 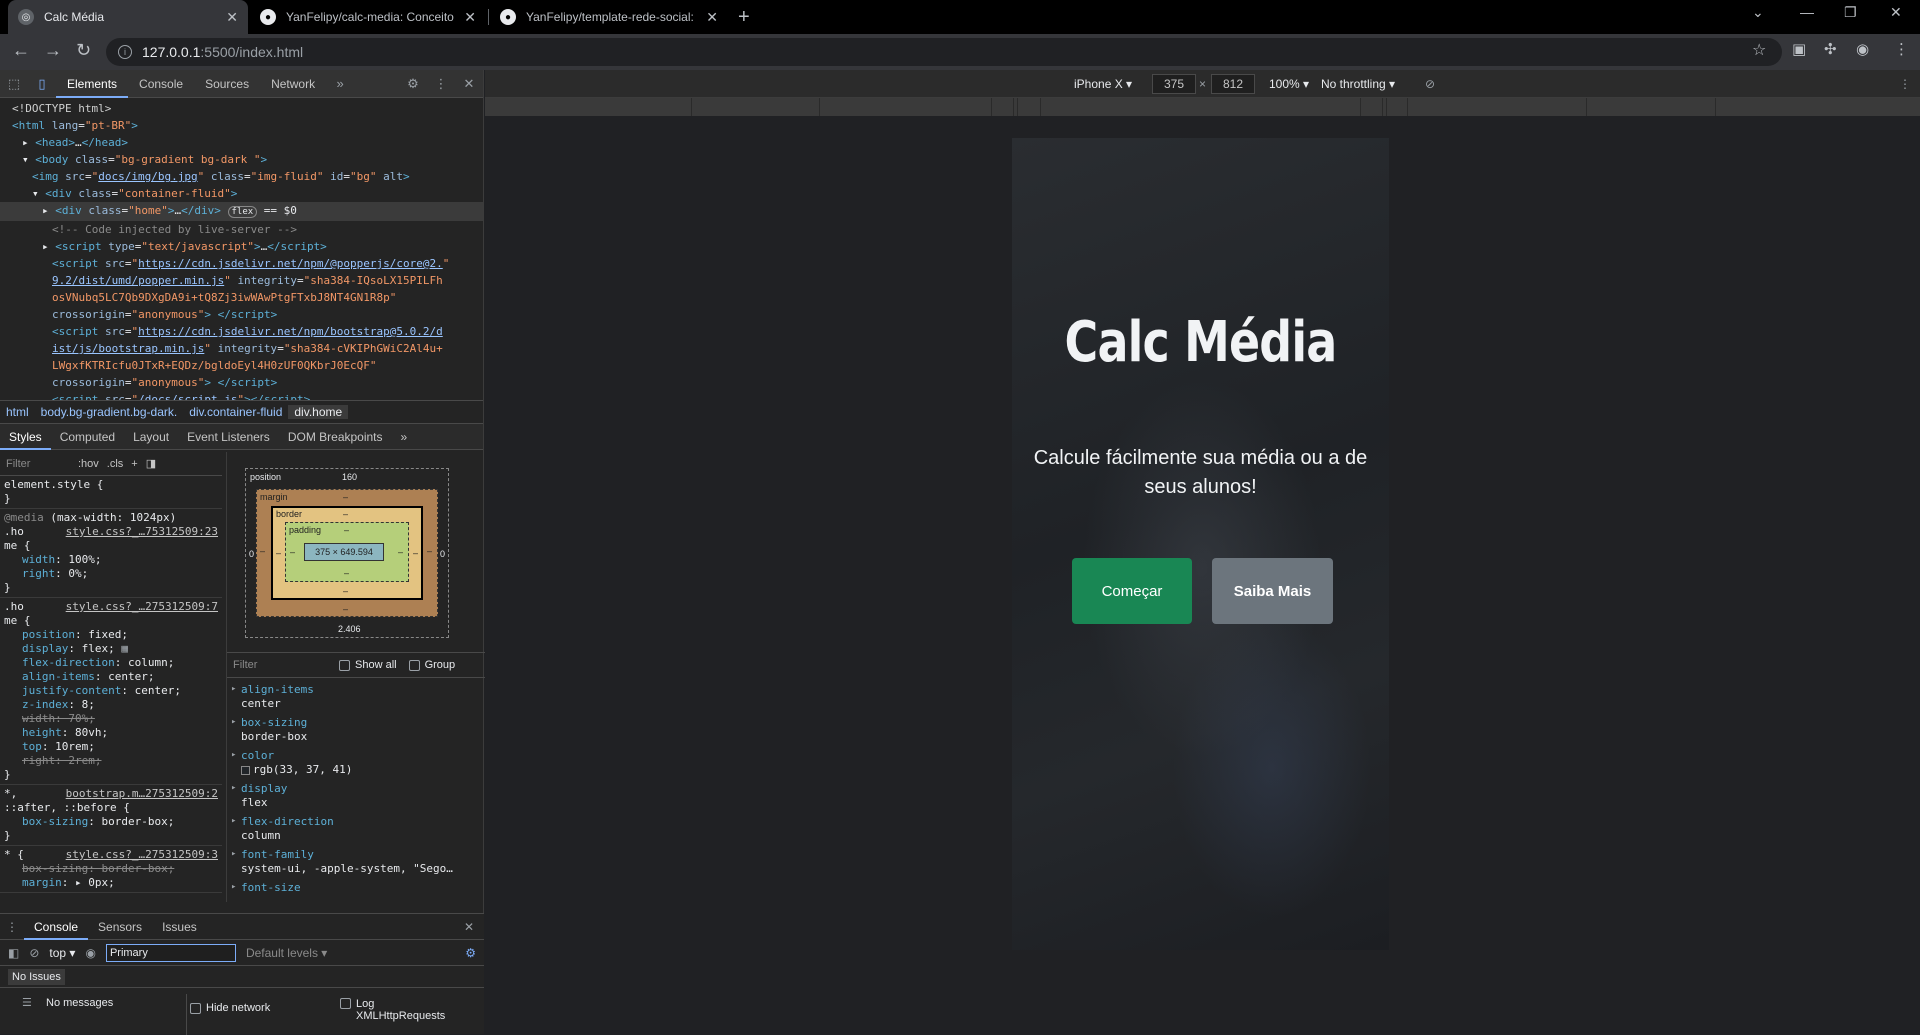 I want to click on dom-node-line: <!DOCTYPE html>, so click(x=241, y=108).